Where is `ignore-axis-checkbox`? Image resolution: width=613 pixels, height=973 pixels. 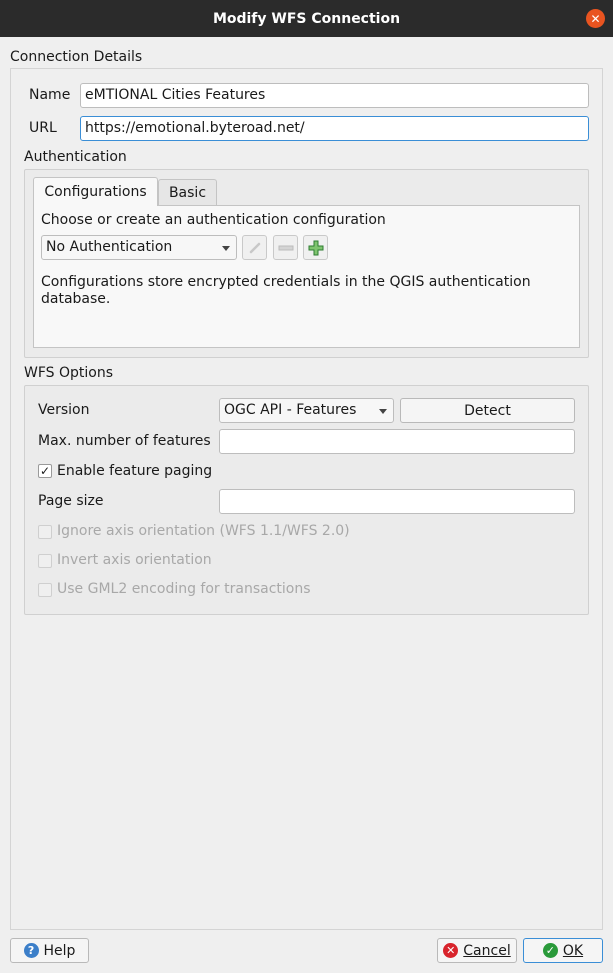 ignore-axis-checkbox is located at coordinates (45, 532).